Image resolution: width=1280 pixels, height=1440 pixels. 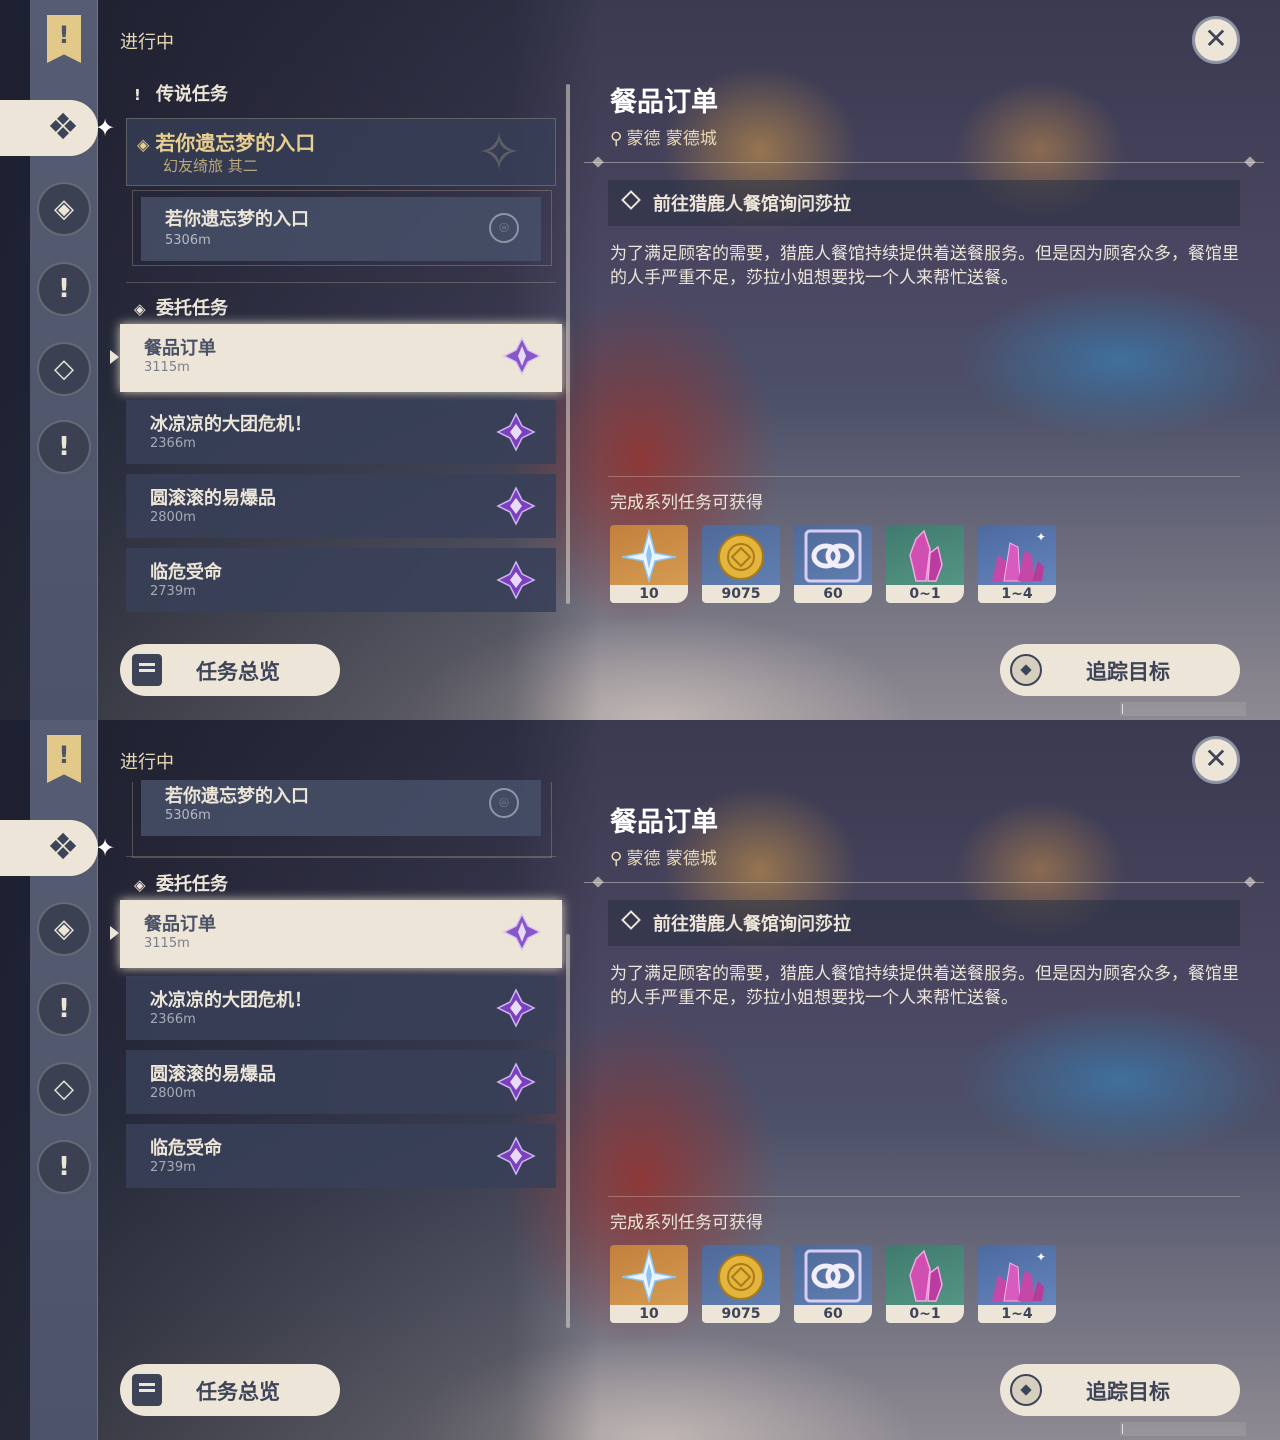 I want to click on selected-arrow-icon, so click(x=114, y=357).